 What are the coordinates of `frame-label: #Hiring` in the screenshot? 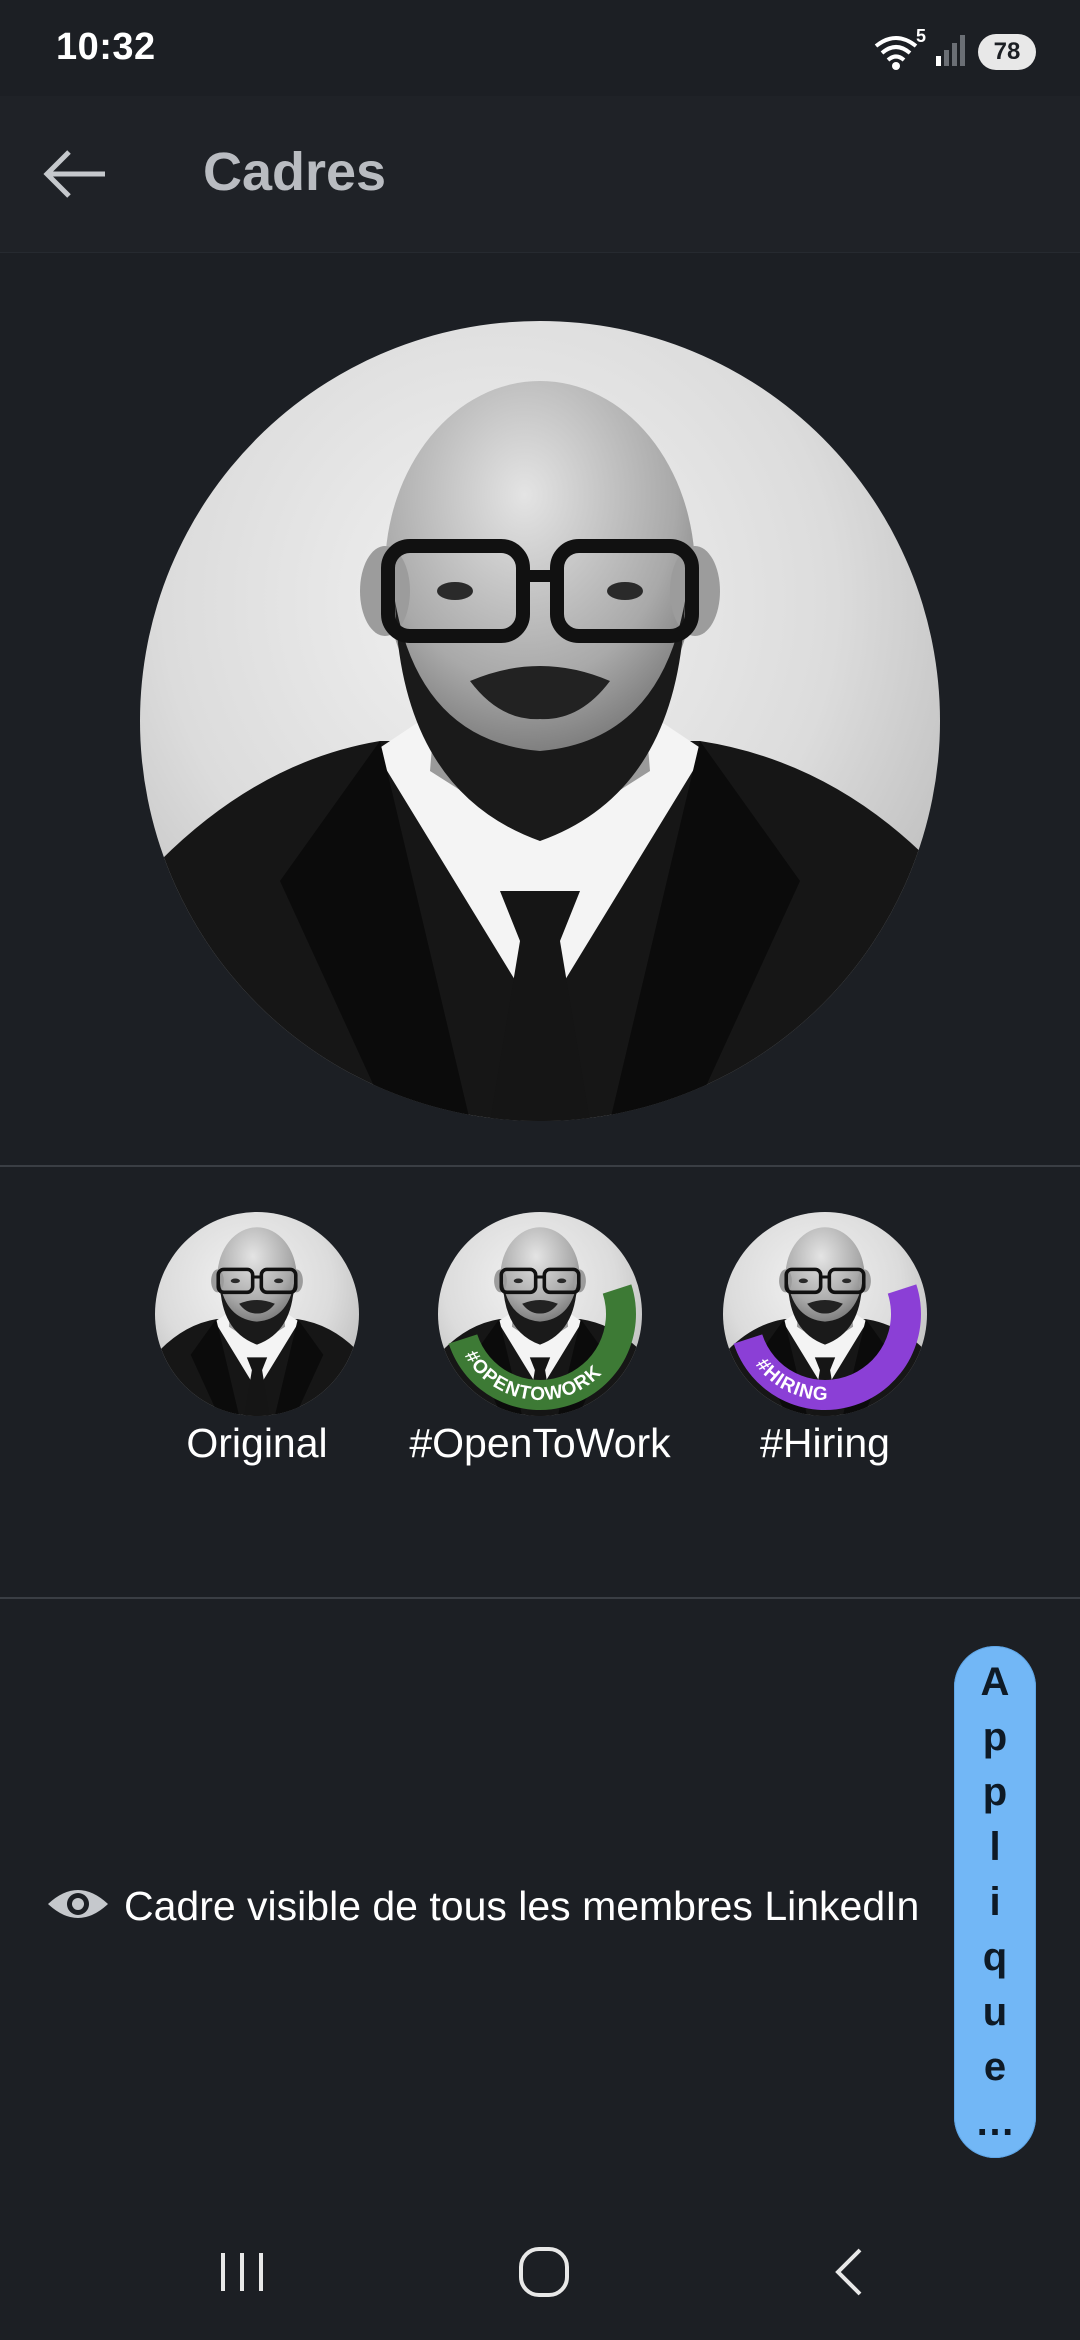 It's located at (825, 1443).